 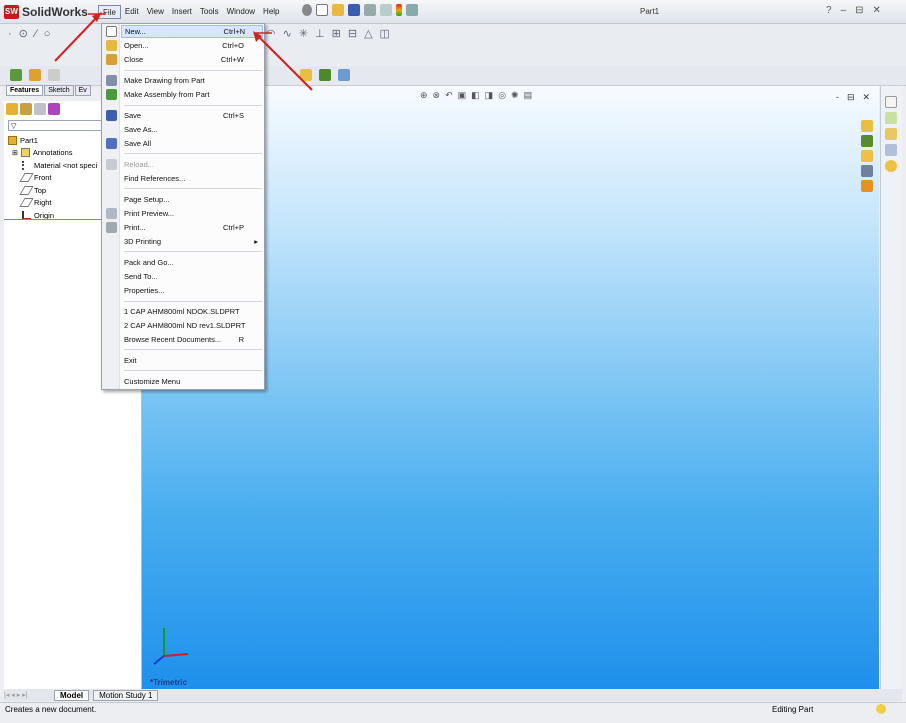 I want to click on design-library-icon, so click(x=891, y=118).